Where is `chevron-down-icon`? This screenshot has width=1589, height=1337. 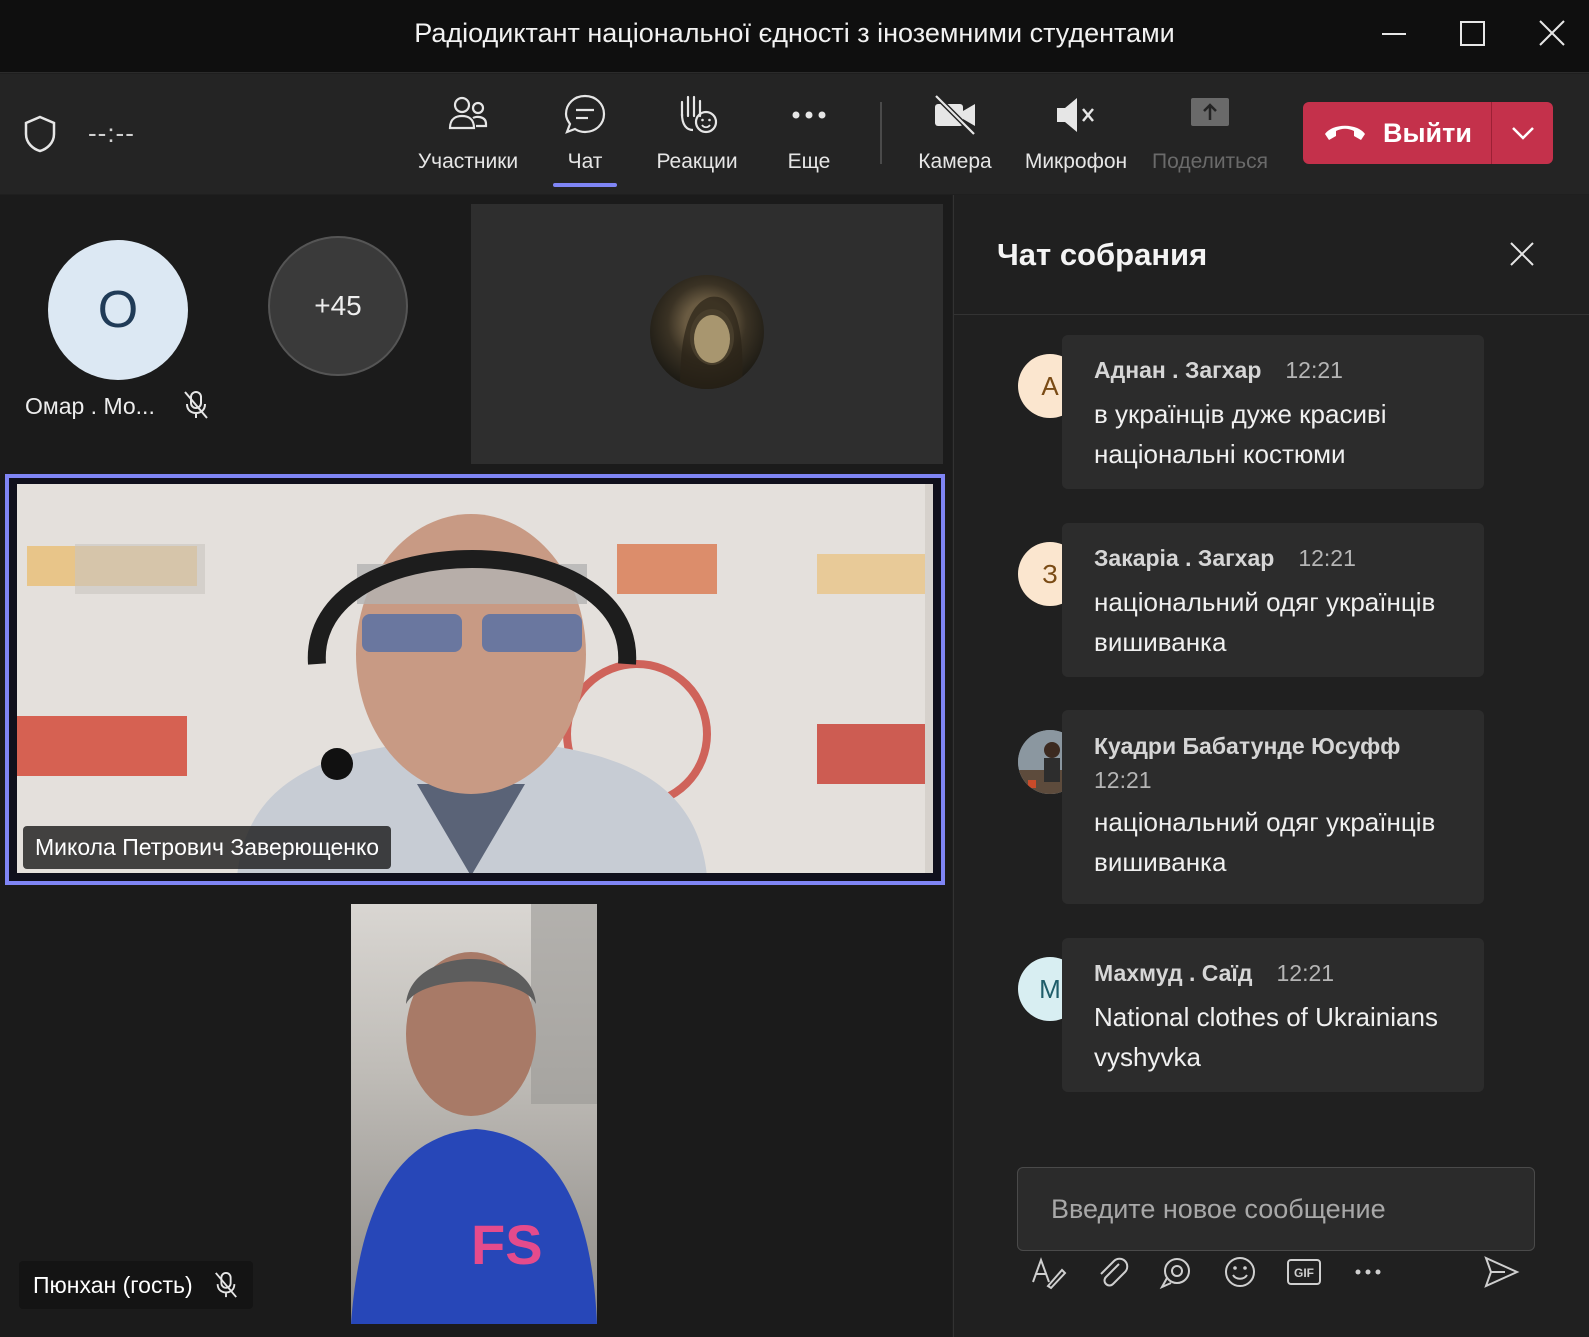
chevron-down-icon is located at coordinates (1522, 133).